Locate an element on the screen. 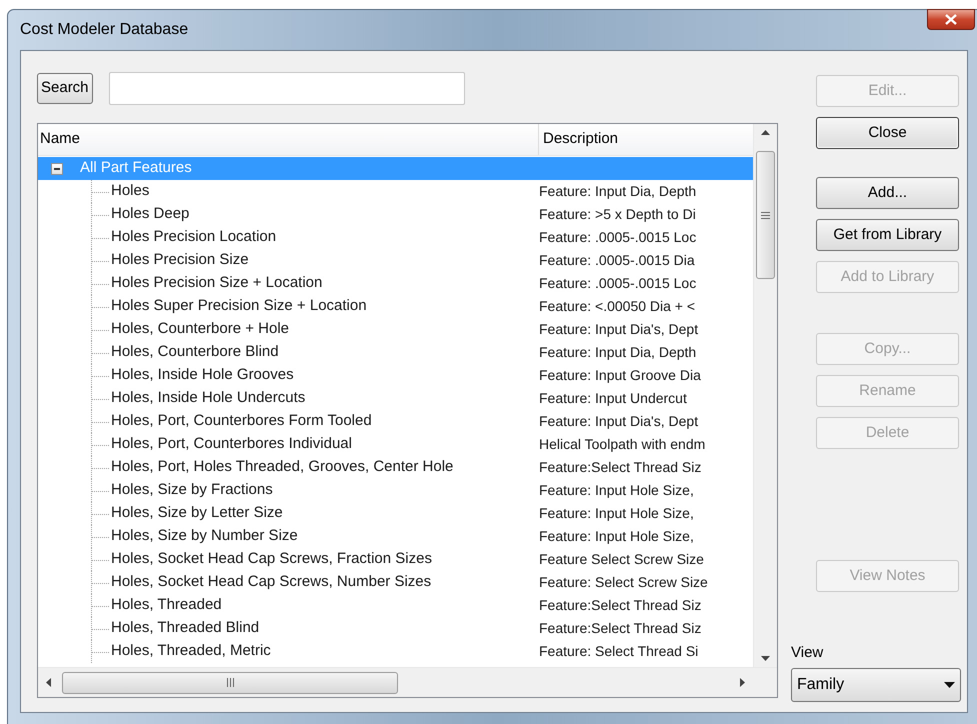 The width and height of the screenshot is (977, 724). feature-description: Feature: Input Undercut is located at coordinates (612, 398).